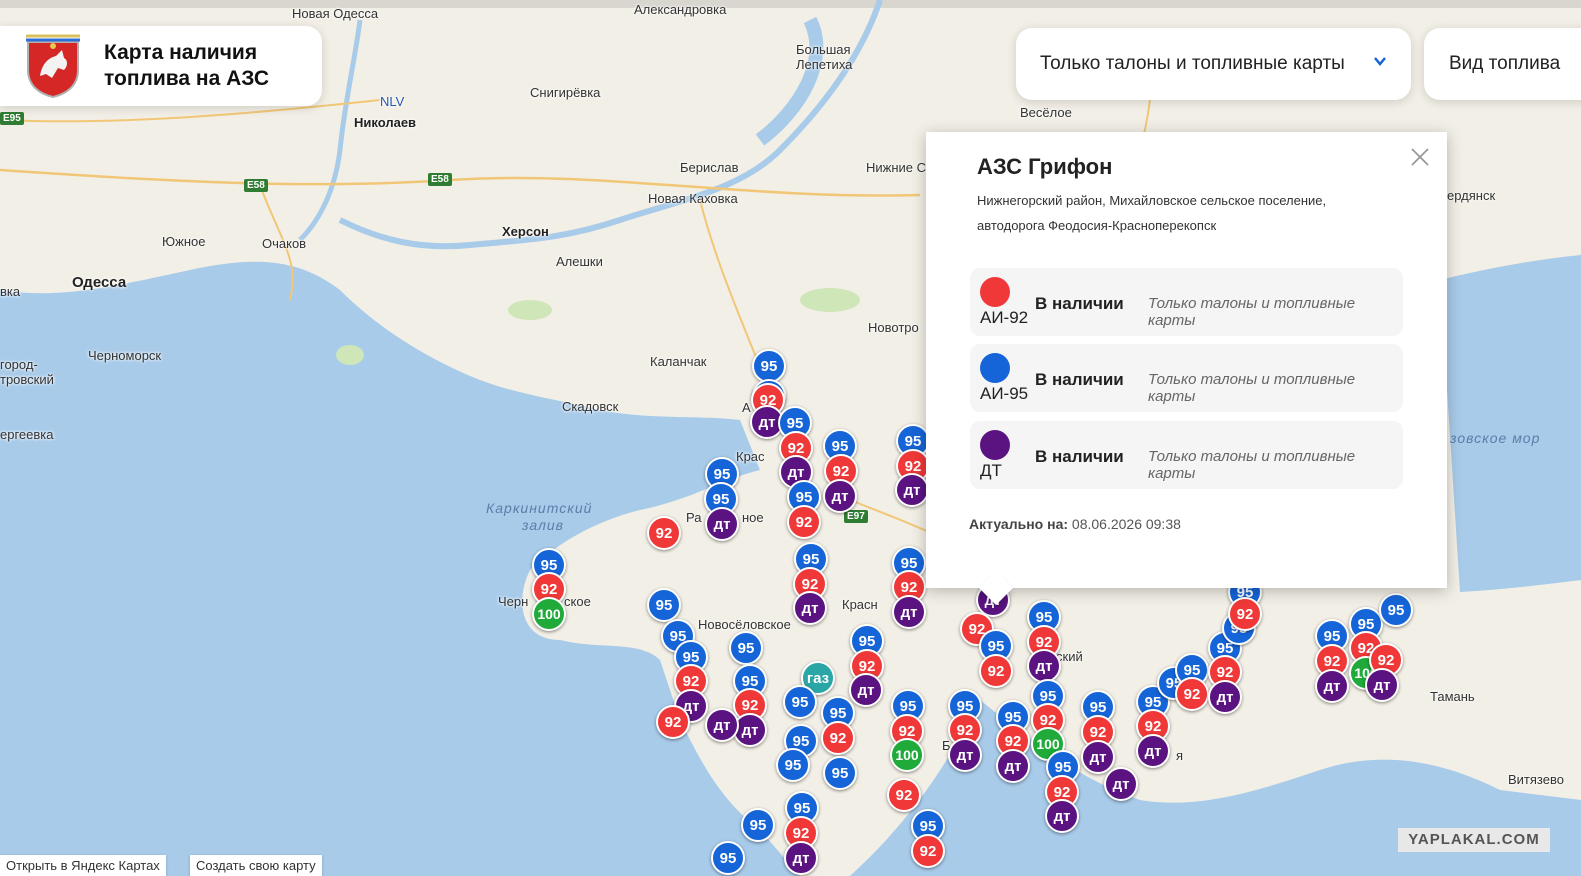 The image size is (1581, 876). What do you see at coordinates (896, 167) in the screenshot?
I see `place-label: Нижние С` at bounding box center [896, 167].